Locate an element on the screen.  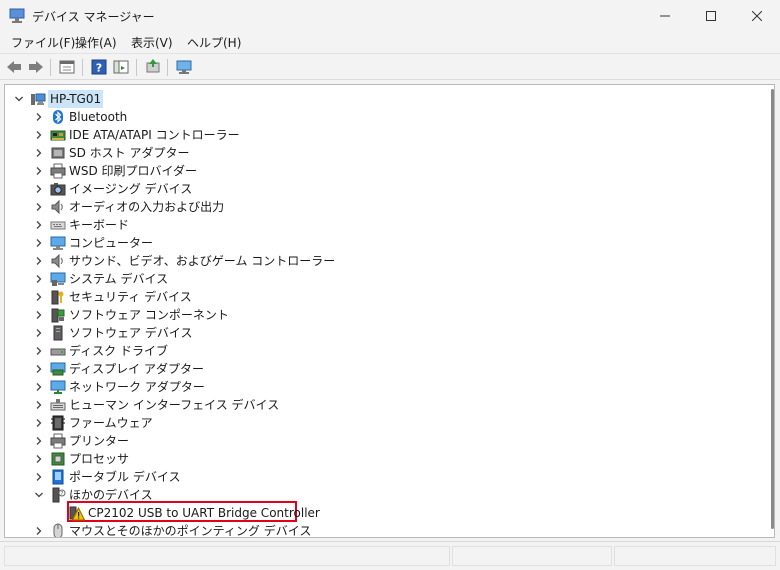
bluetooth-icon is located at coordinates (58, 117).